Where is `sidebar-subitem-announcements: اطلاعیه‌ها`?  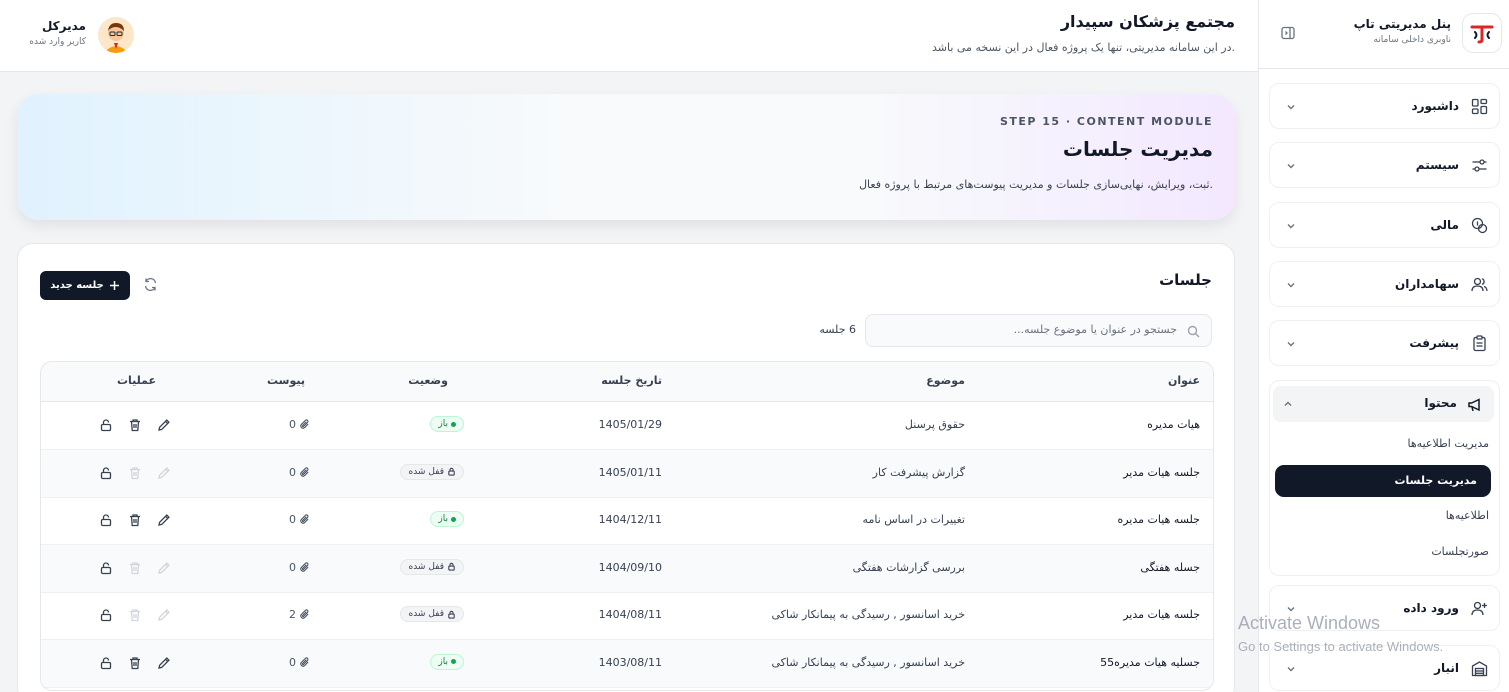
sidebar-subitem-announcements: اطلاعیه‌ها is located at coordinates (1388, 516).